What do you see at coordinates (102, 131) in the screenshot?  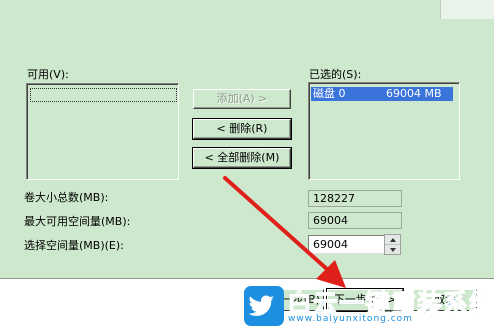 I see `available-listbox` at bounding box center [102, 131].